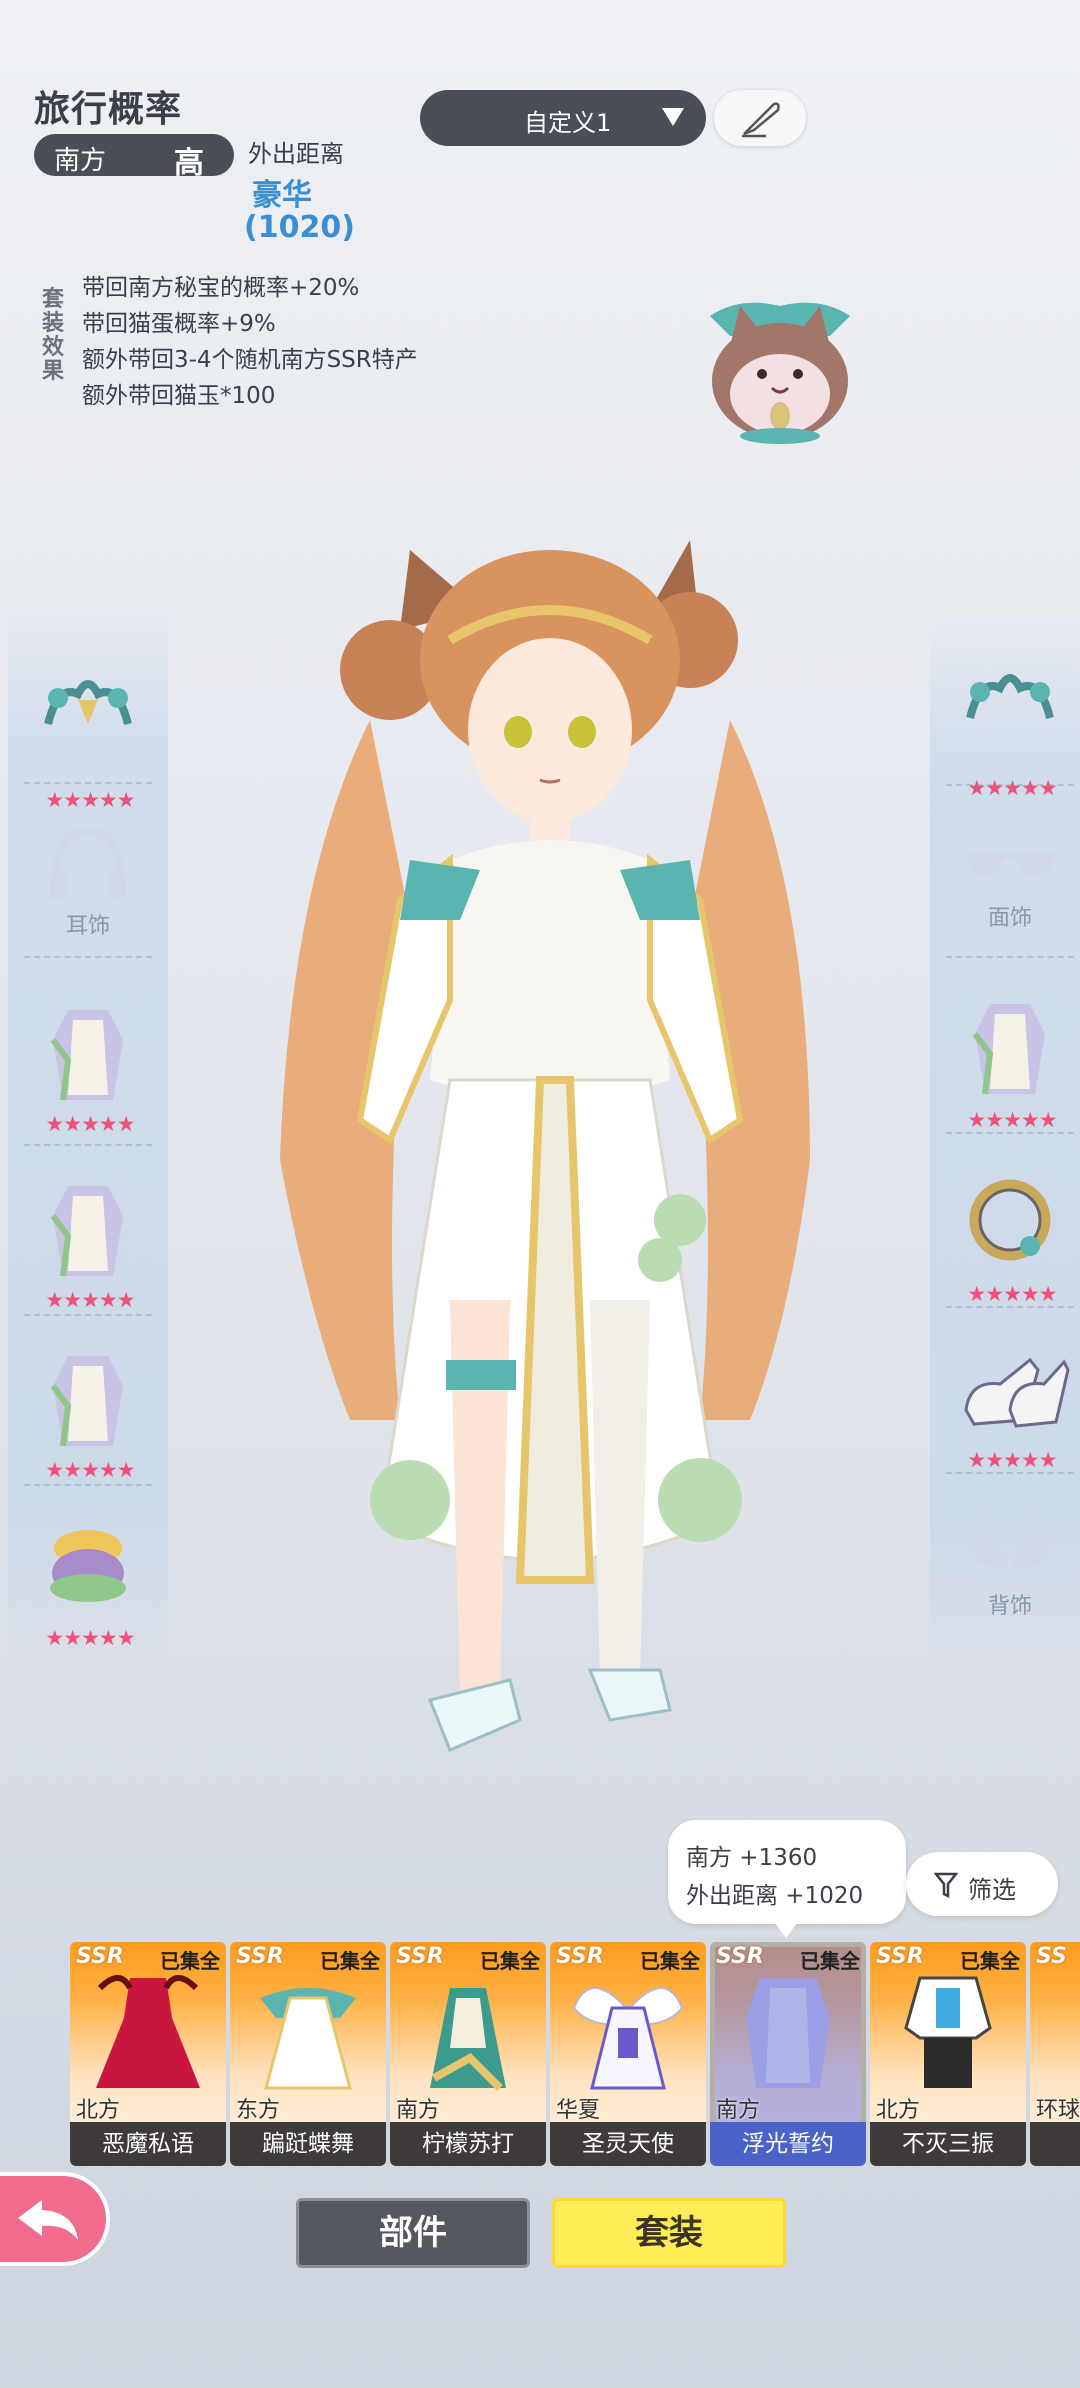 The width and height of the screenshot is (1080, 2388). I want to click on outfit-card: SSR 已集全 北方 恶魔私语, so click(148, 2054).